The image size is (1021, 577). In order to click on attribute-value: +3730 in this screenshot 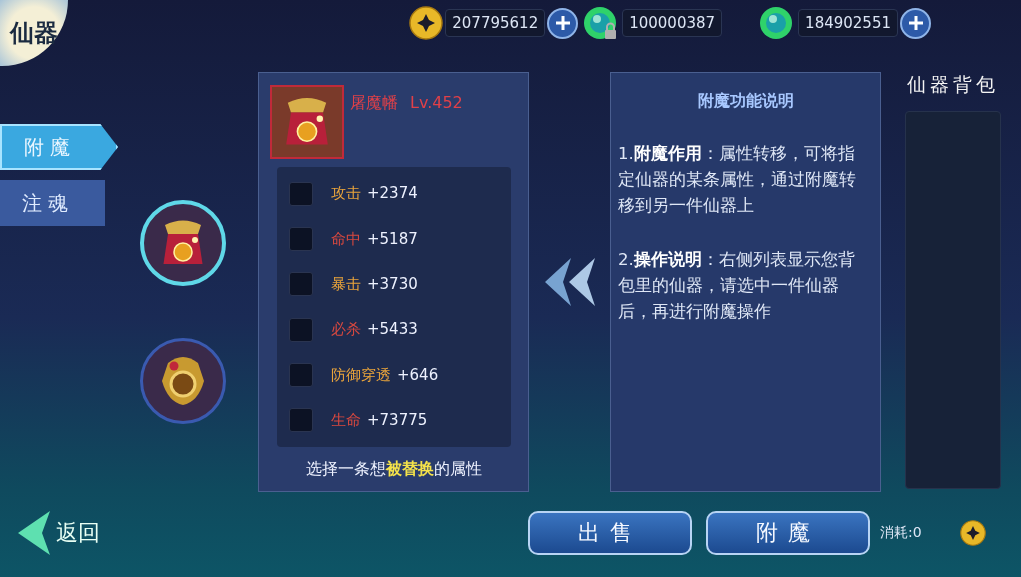, I will do `click(392, 285)`.